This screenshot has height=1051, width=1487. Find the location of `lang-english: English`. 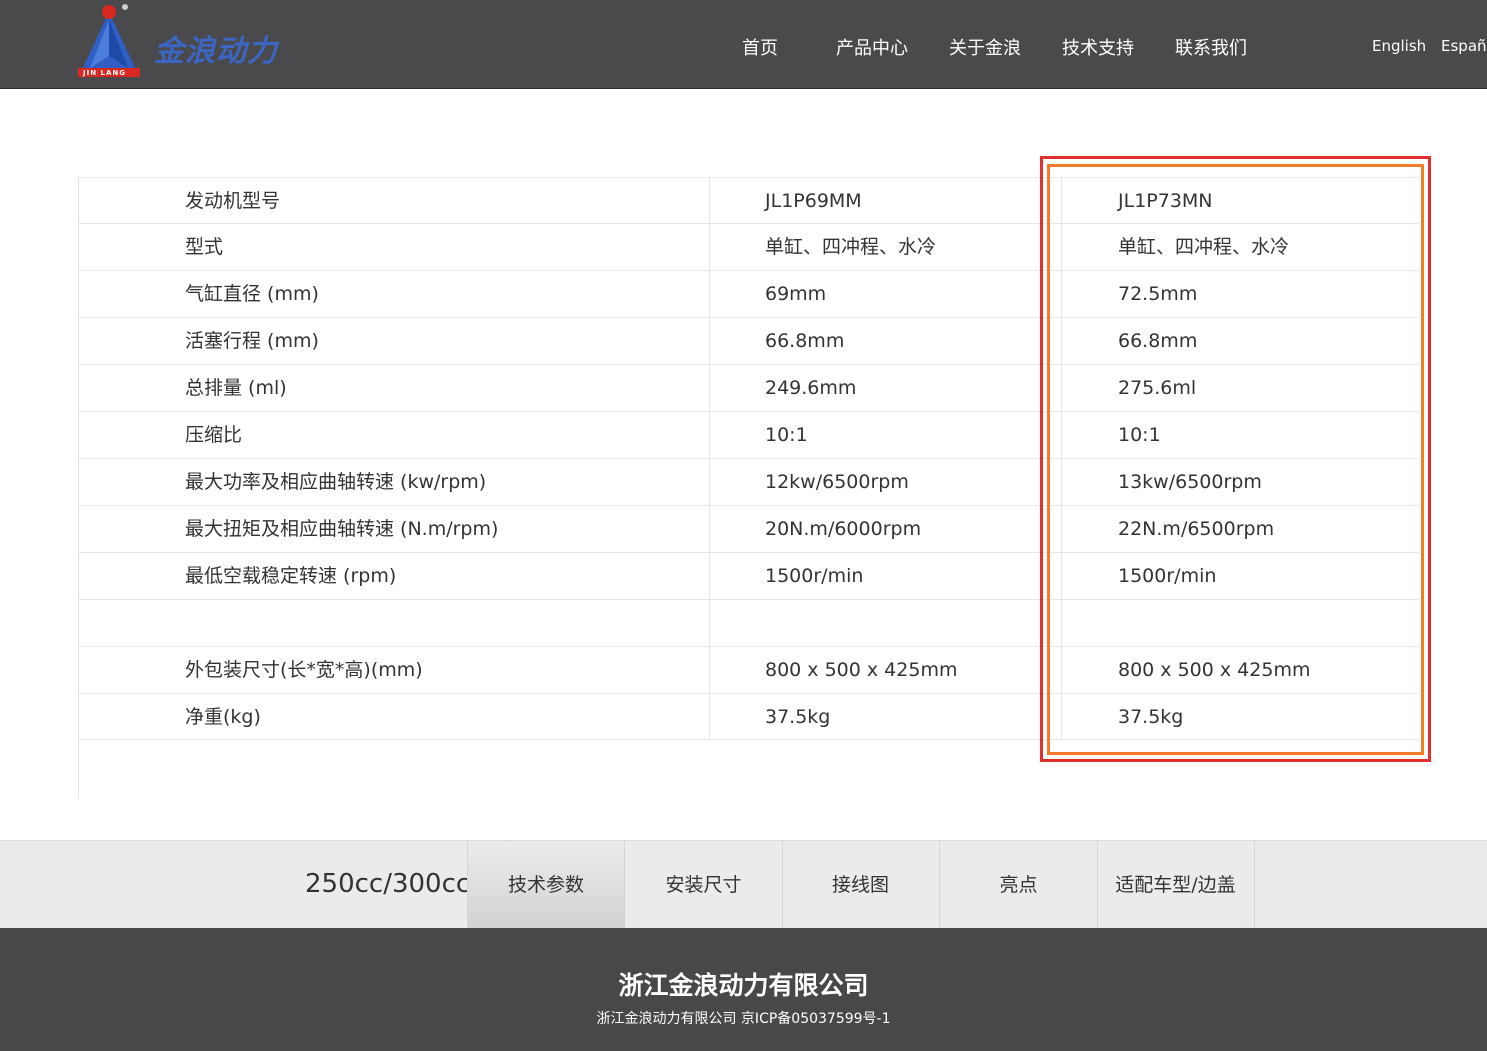

lang-english: English is located at coordinates (1399, 46).